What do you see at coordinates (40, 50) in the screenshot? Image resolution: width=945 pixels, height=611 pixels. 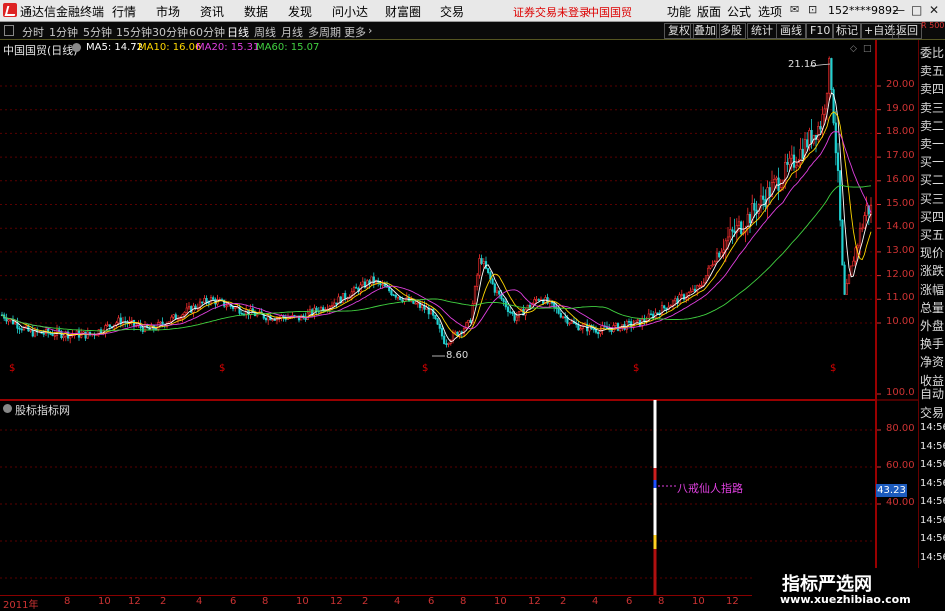 I see `chart-title: 中国国贸(日线)` at bounding box center [40, 50].